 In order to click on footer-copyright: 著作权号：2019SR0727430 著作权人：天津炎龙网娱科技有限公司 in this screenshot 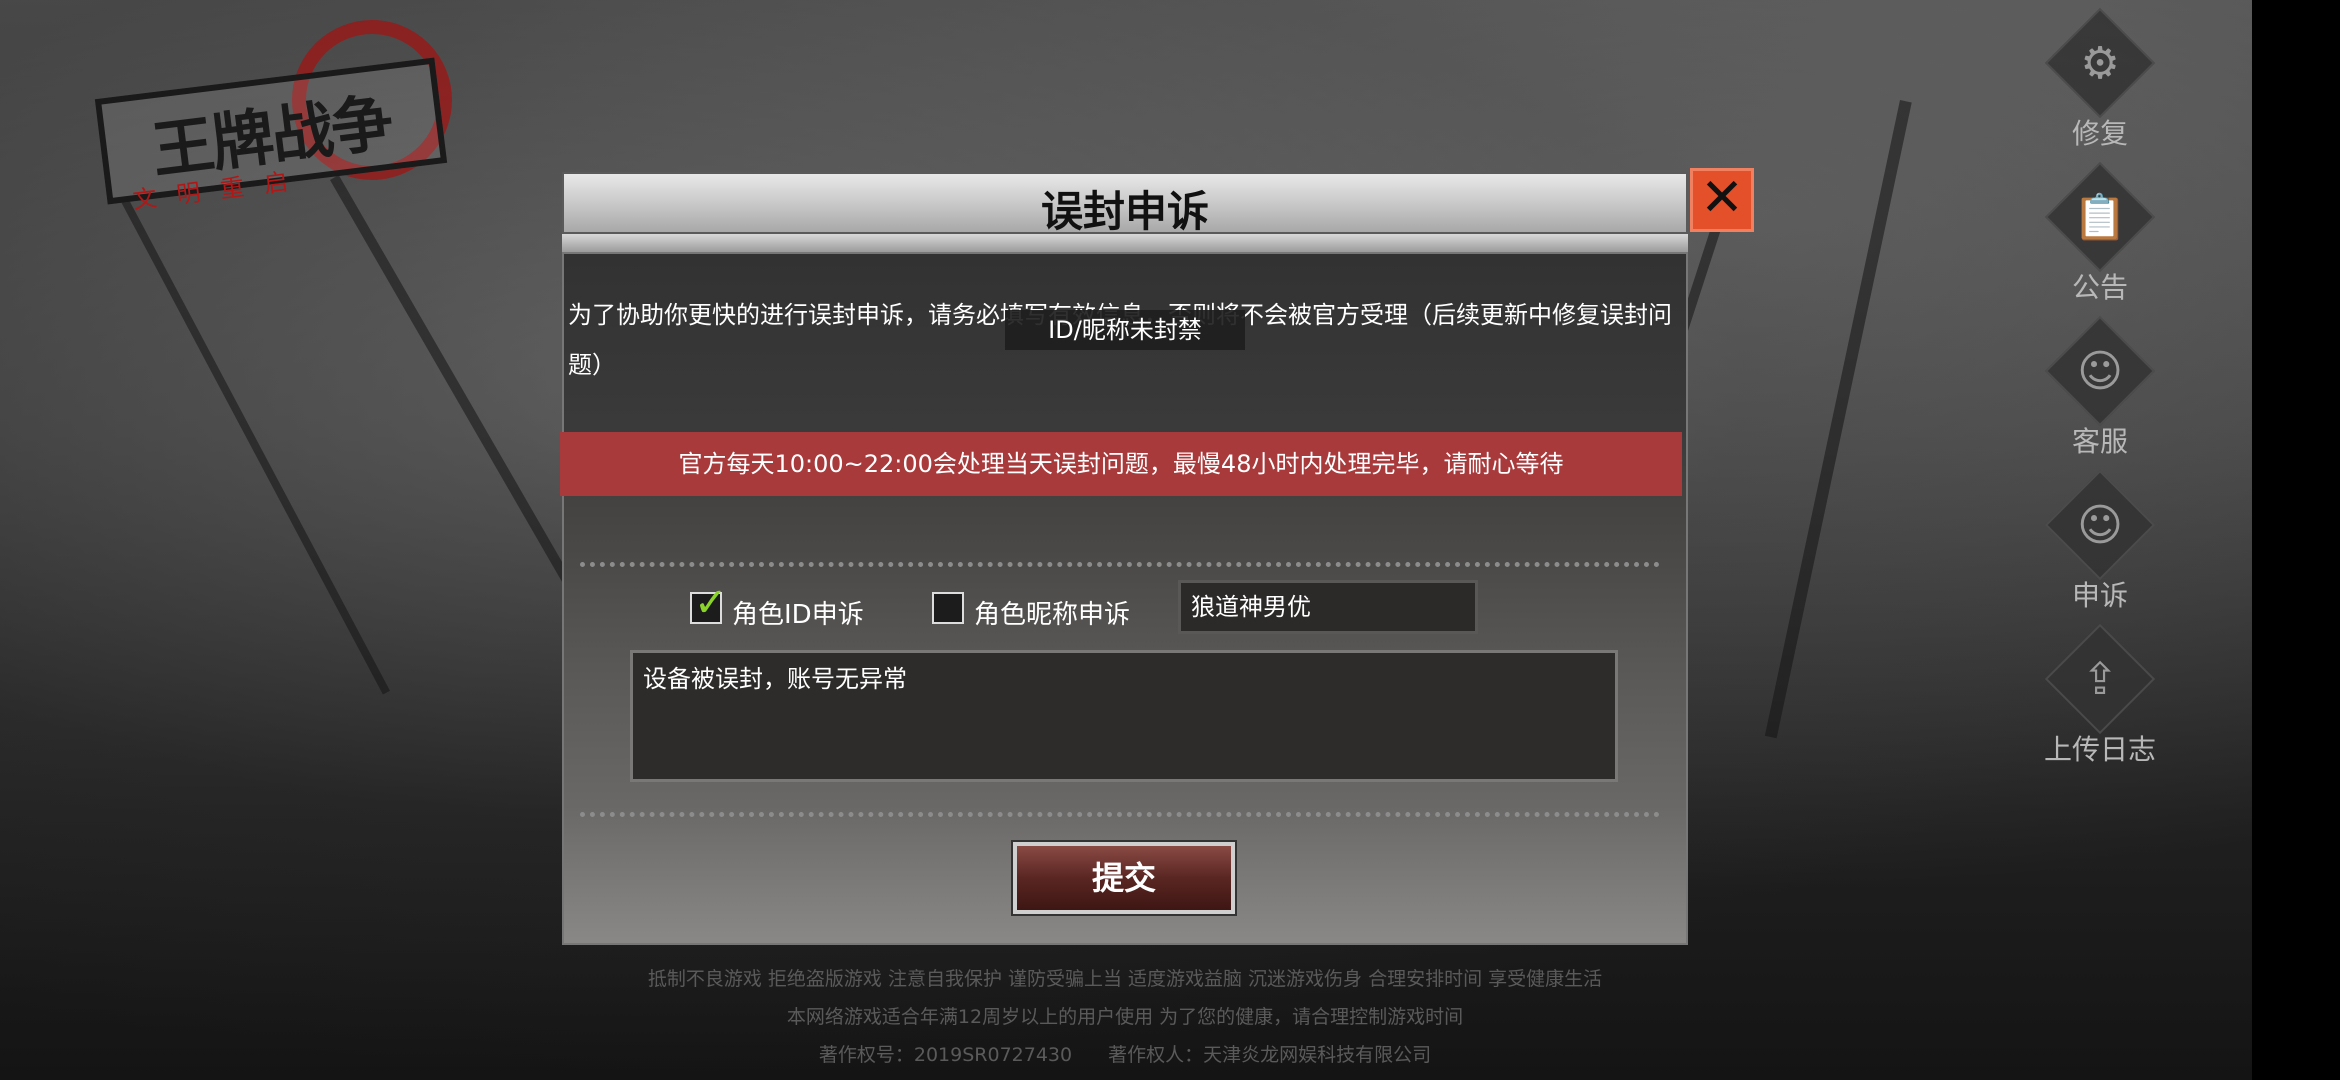, I will do `click(1125, 1055)`.